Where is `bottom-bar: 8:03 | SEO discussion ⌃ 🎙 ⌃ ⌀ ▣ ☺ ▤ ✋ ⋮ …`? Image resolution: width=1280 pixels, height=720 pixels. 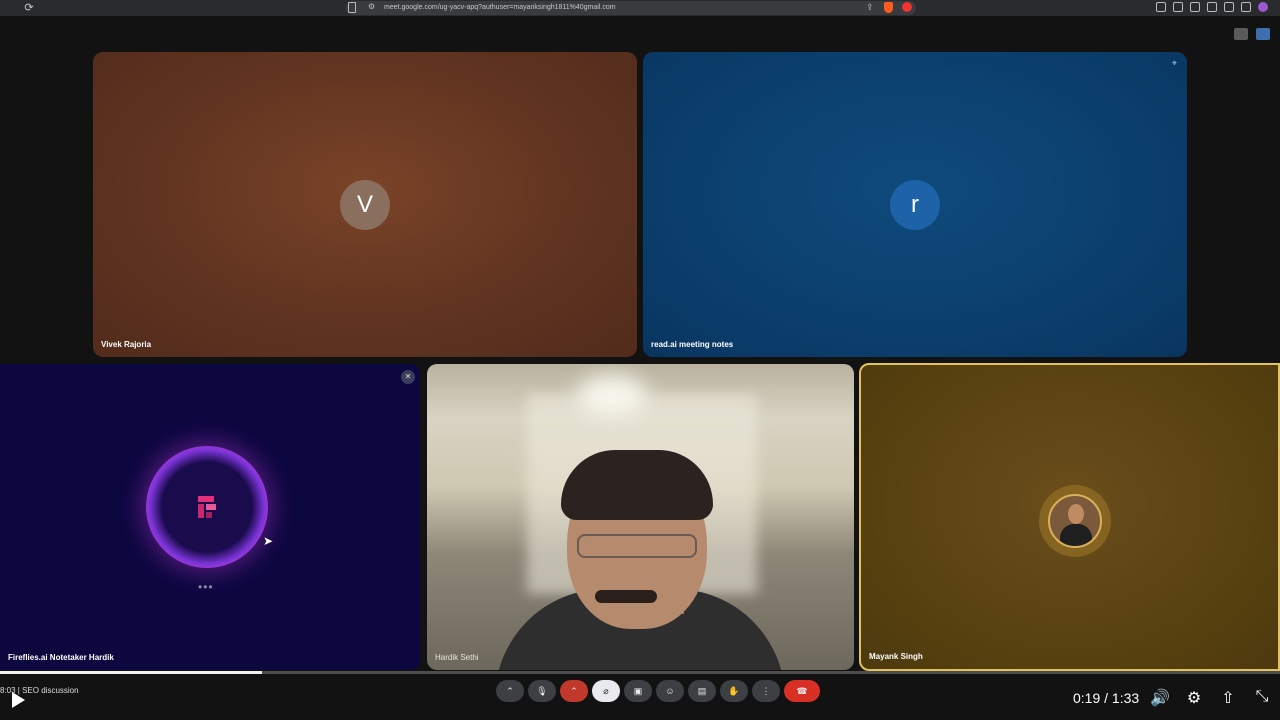
bottom-bar: 8:03 | SEO discussion ⌃ 🎙 ⌃ ⌀ ▣ ☺ ▤ ✋ ⋮ … is located at coordinates (640, 697).